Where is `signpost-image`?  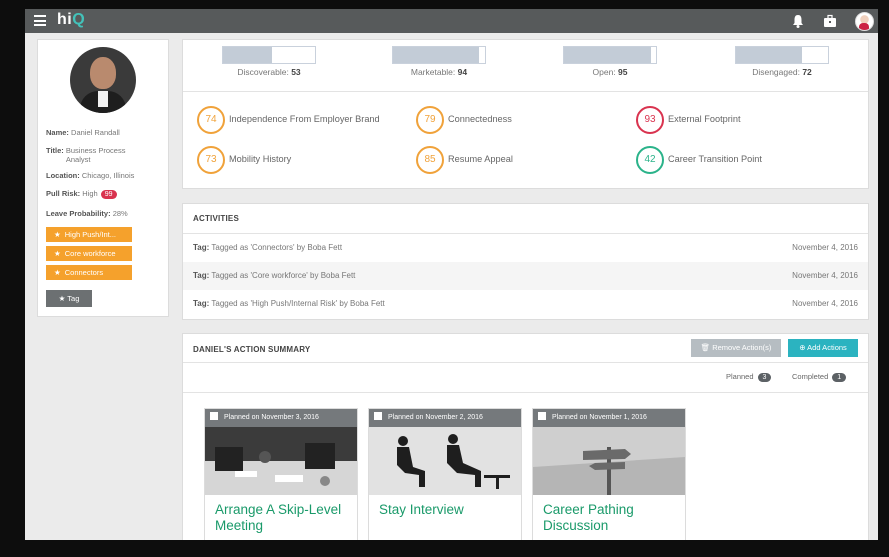 signpost-image is located at coordinates (609, 461).